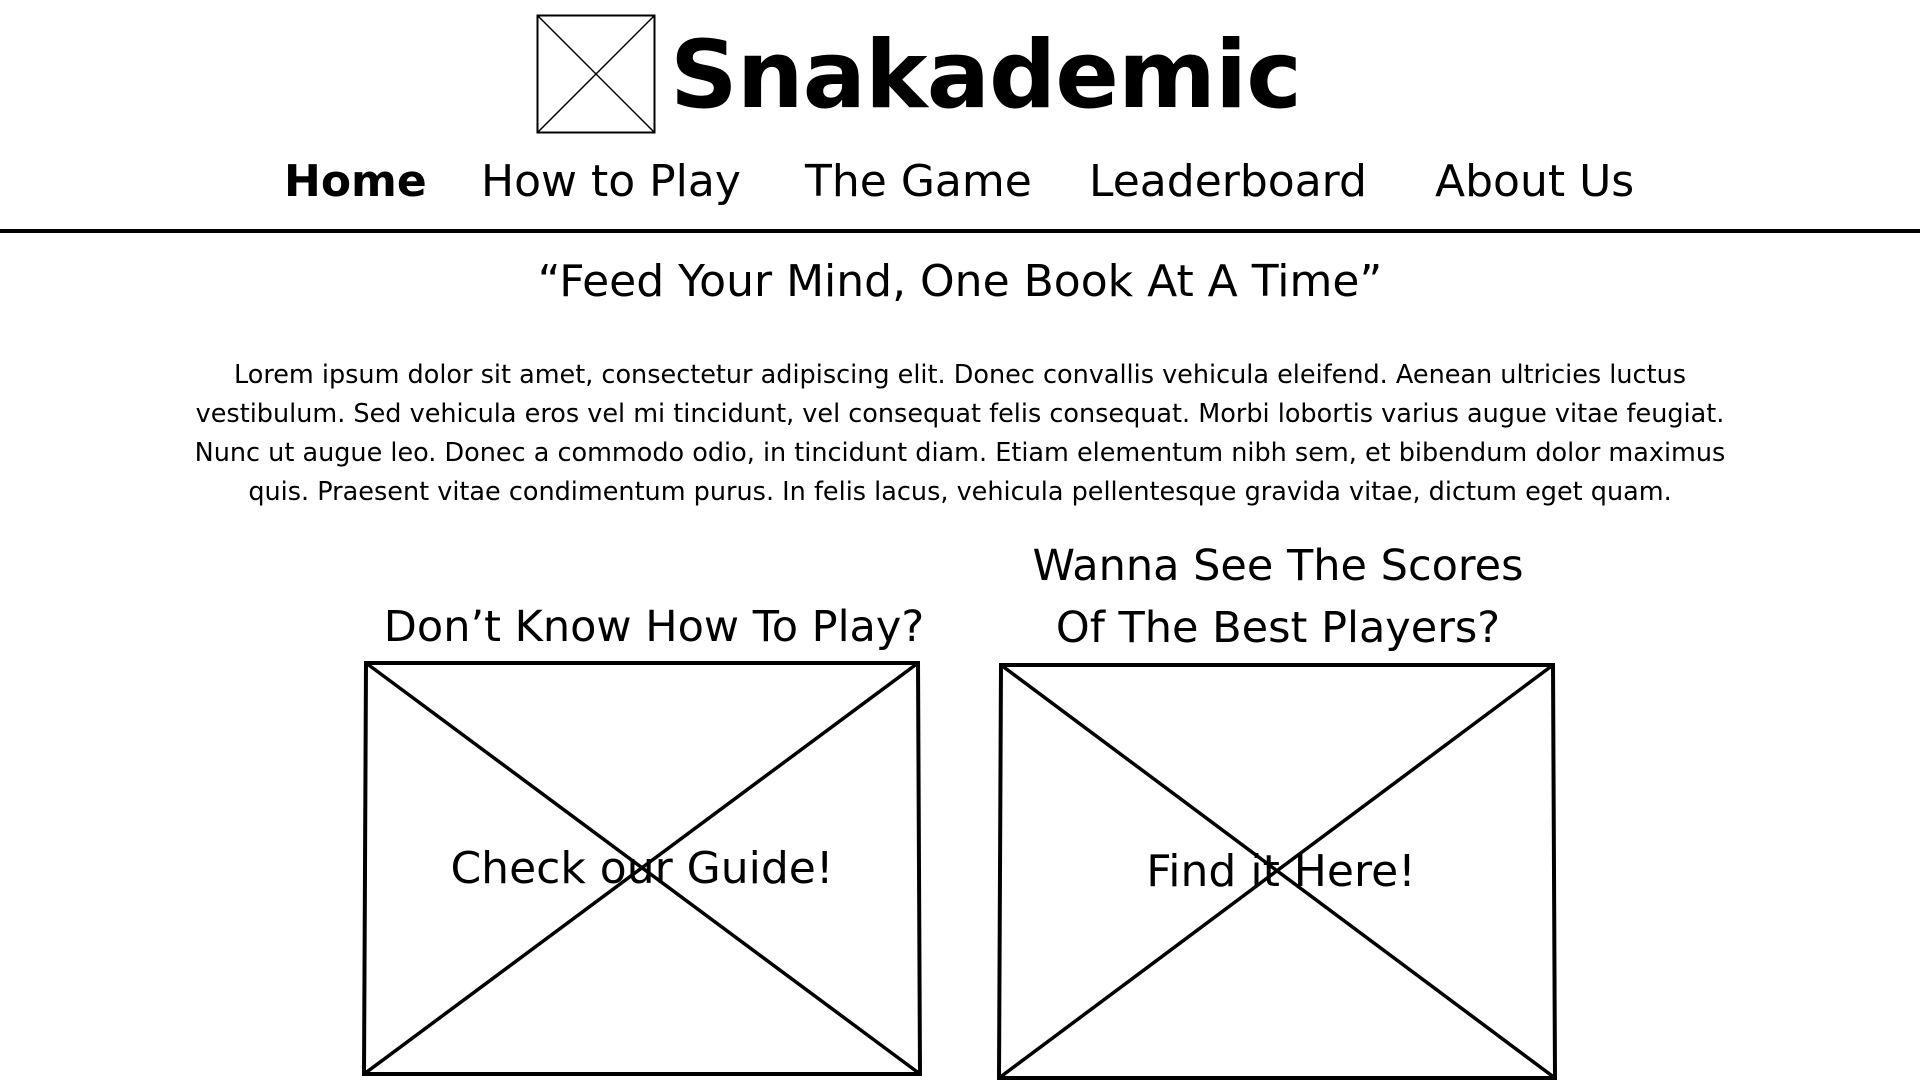 The image size is (1920, 1080). I want to click on header-divider, so click(960, 231).